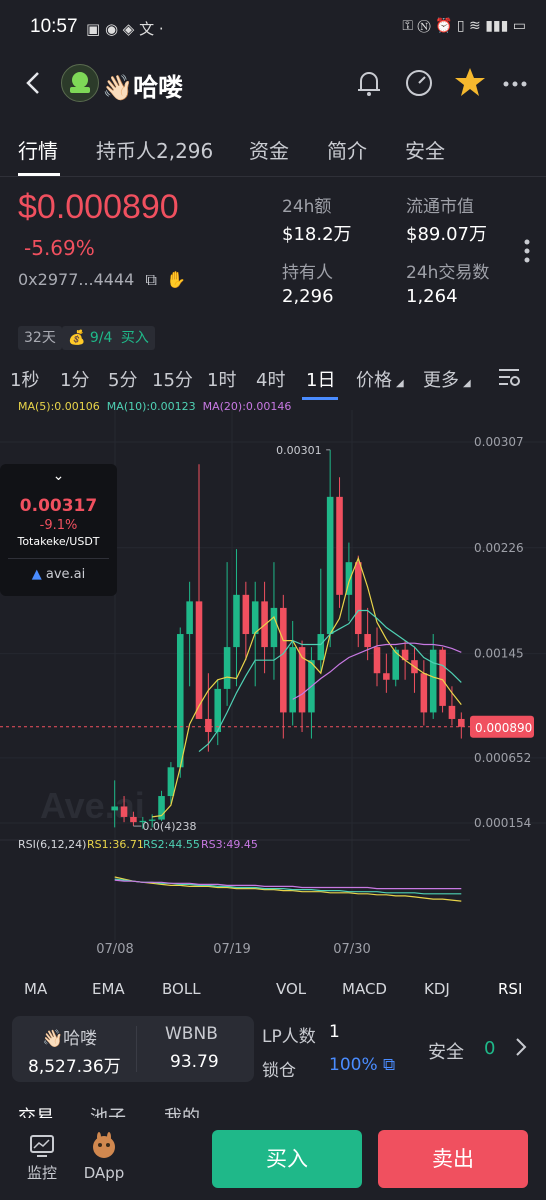 Image resolution: width=546 pixels, height=1200 pixels. What do you see at coordinates (437, 989) in the screenshot?
I see `indicator-kdj: KDJ` at bounding box center [437, 989].